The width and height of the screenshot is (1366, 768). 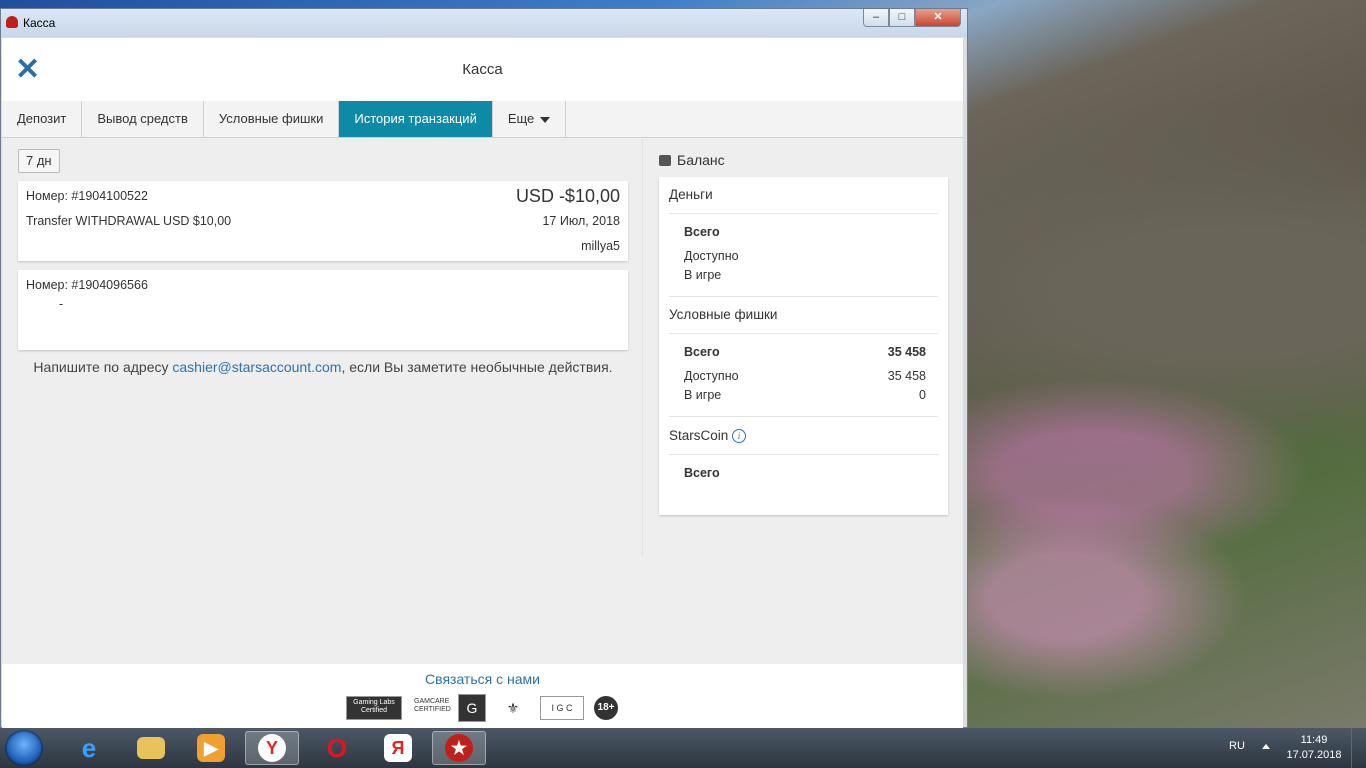 I want to click on column-divider, so click(x=642, y=348).